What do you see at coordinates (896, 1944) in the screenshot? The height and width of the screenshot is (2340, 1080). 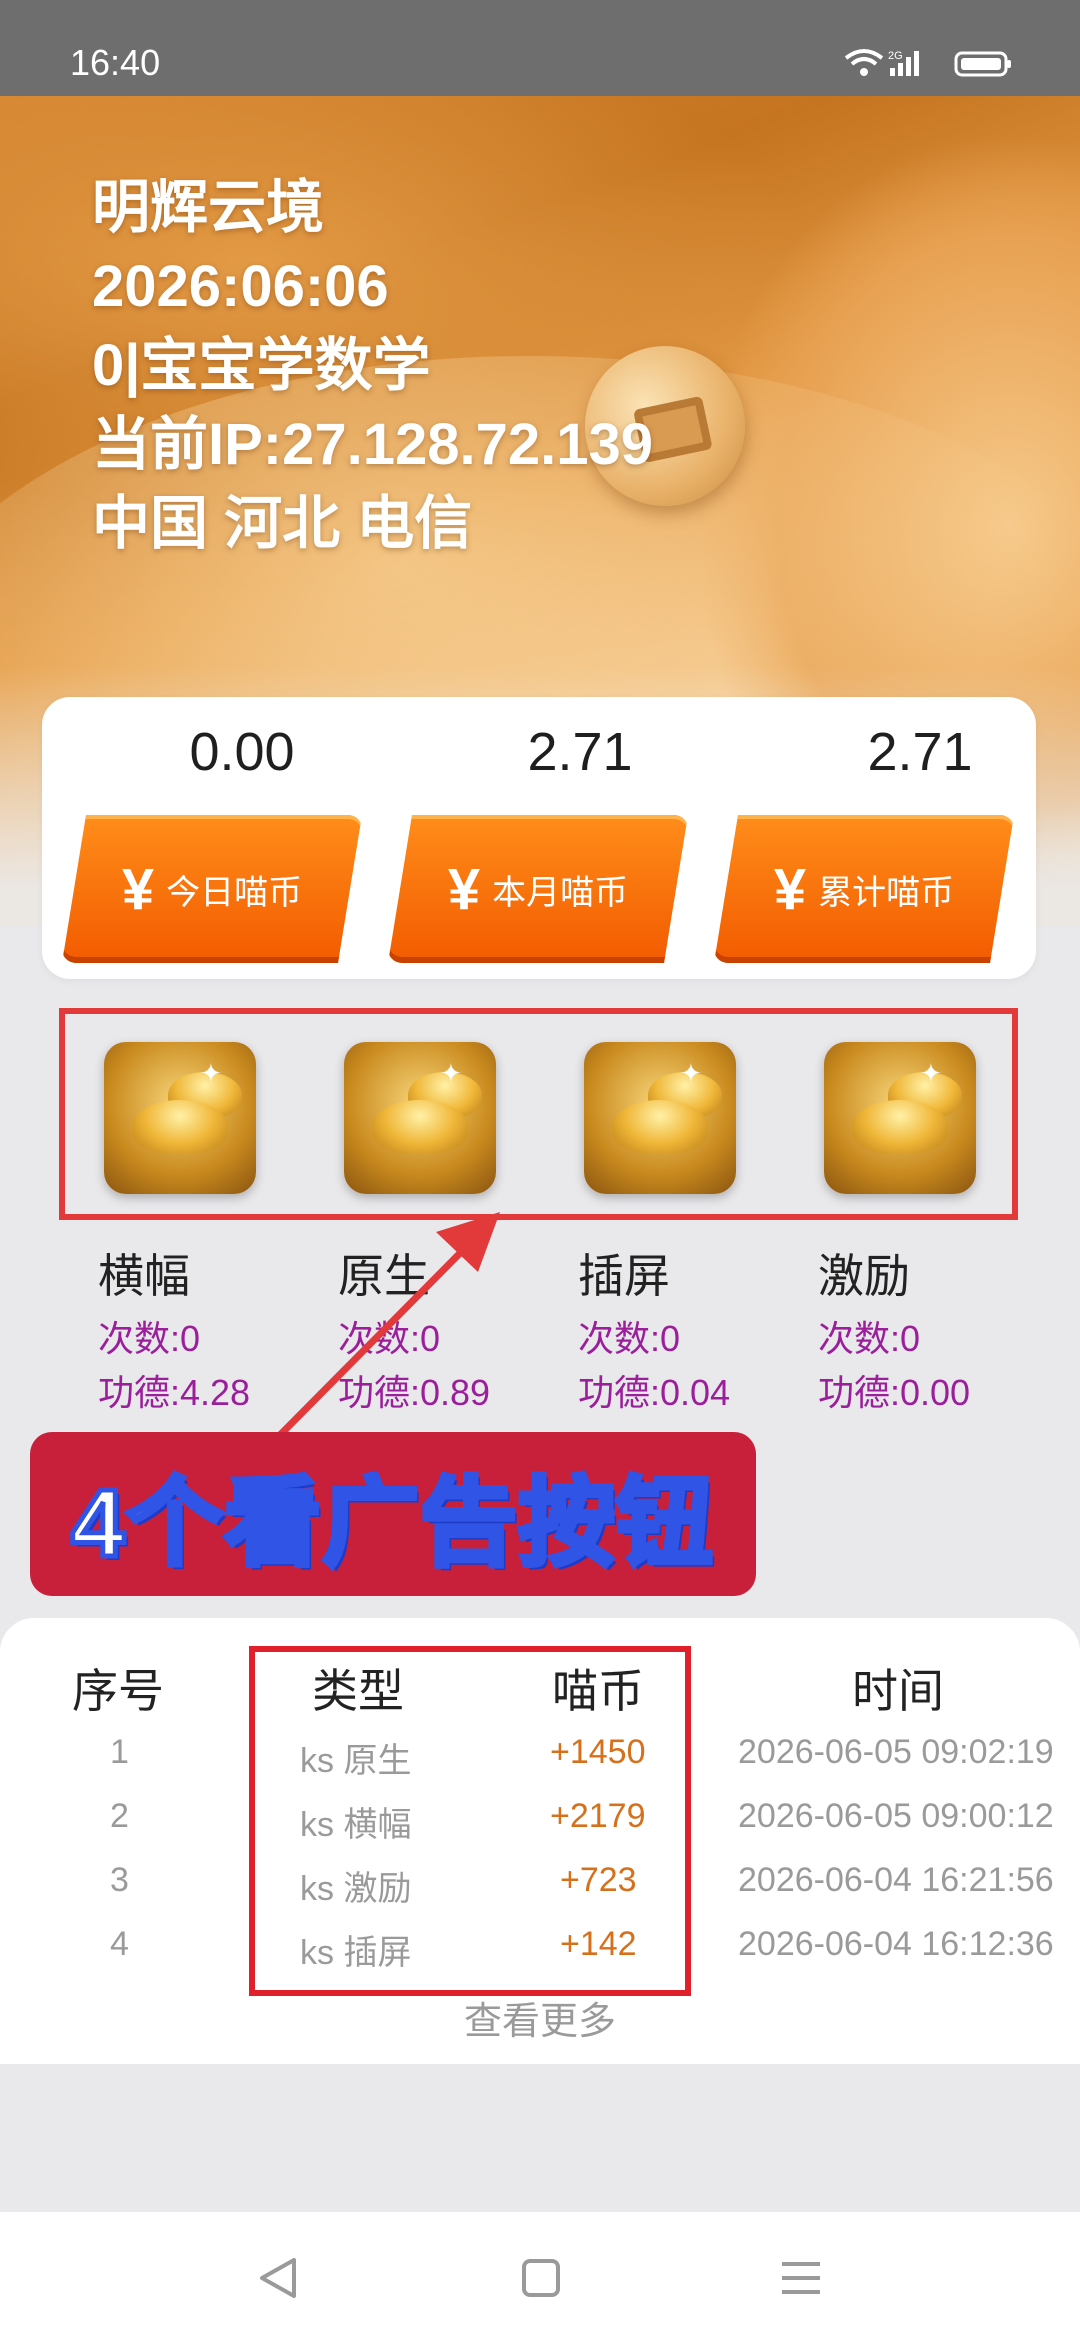 I see `row-4-time: 2026-06-04 16:12:36` at bounding box center [896, 1944].